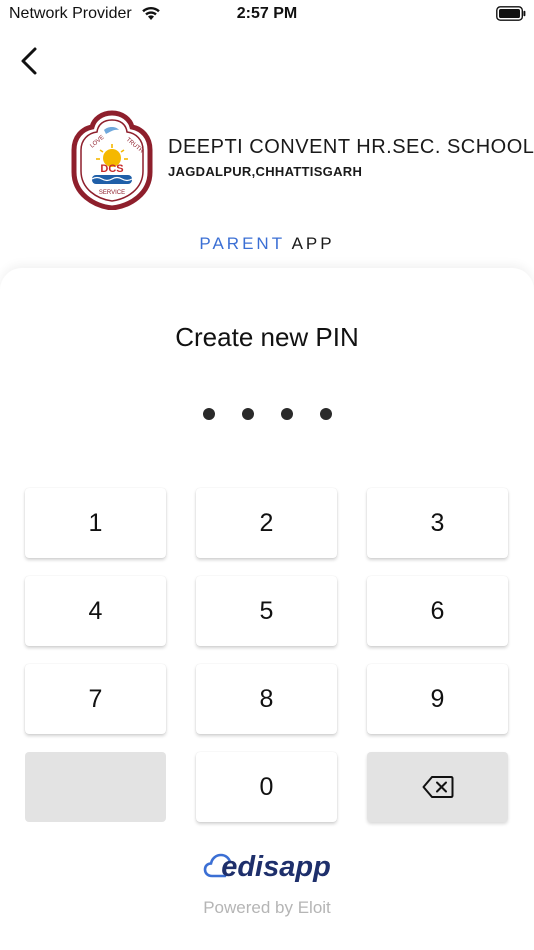  I want to click on key-3: 3, so click(437, 523).